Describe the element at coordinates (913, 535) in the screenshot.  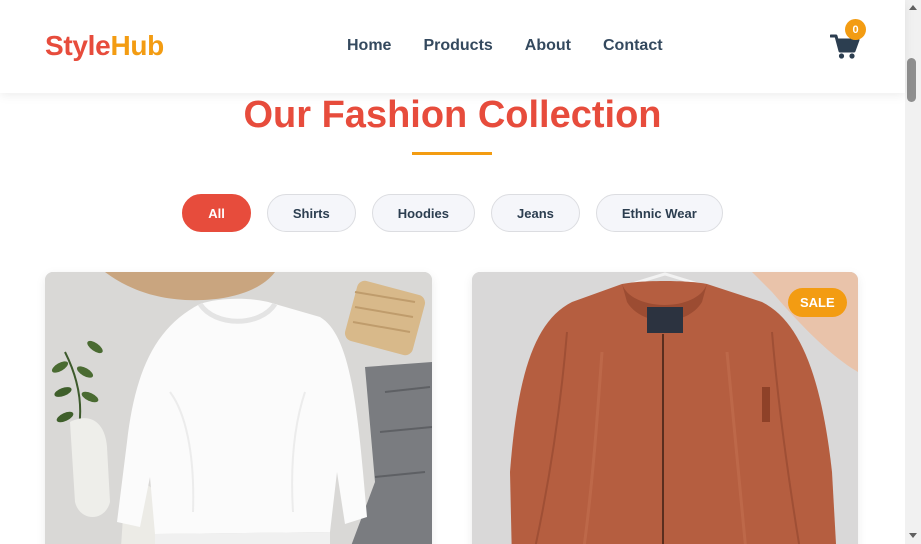
I see `scroll-down-icon` at that location.